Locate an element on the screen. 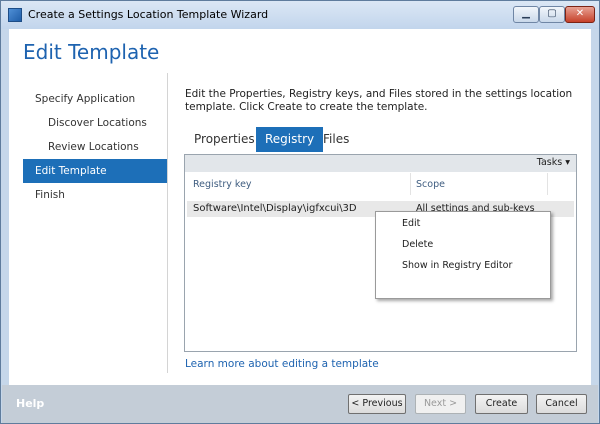 The width and height of the screenshot is (600, 424). row-registry-key: Software\Intel\Display\igfxcui\3D is located at coordinates (275, 208).